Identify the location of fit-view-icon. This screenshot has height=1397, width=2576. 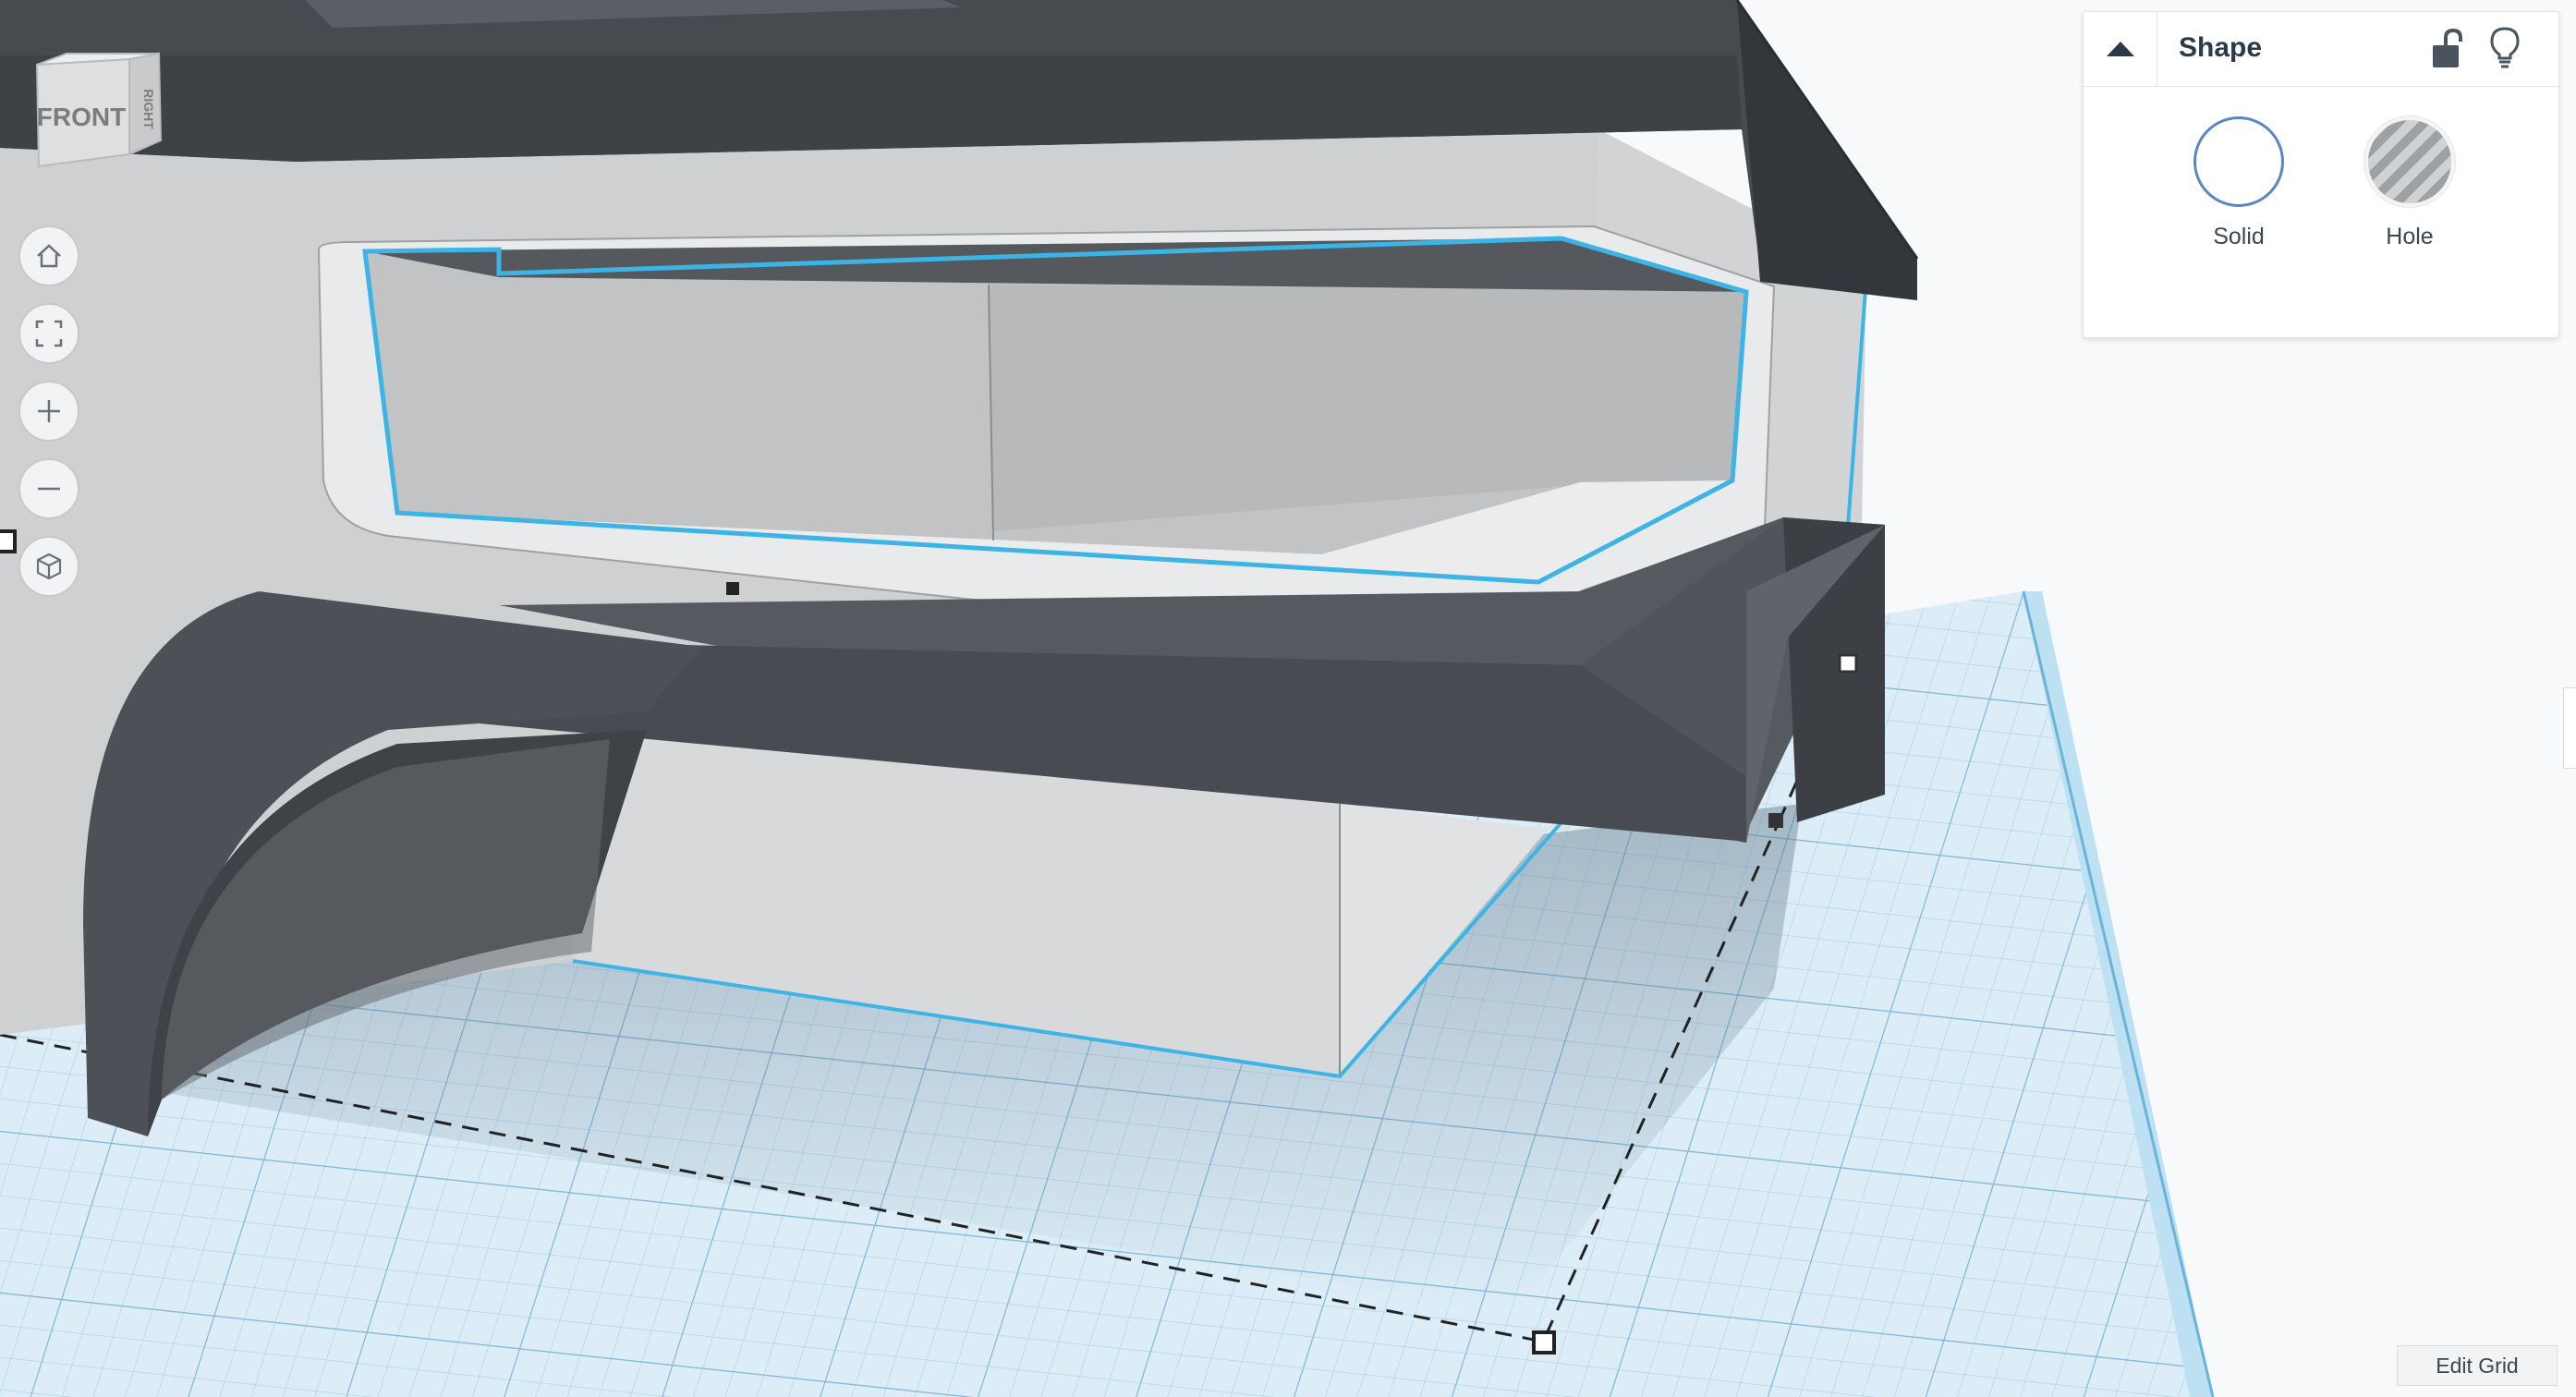
(49, 333).